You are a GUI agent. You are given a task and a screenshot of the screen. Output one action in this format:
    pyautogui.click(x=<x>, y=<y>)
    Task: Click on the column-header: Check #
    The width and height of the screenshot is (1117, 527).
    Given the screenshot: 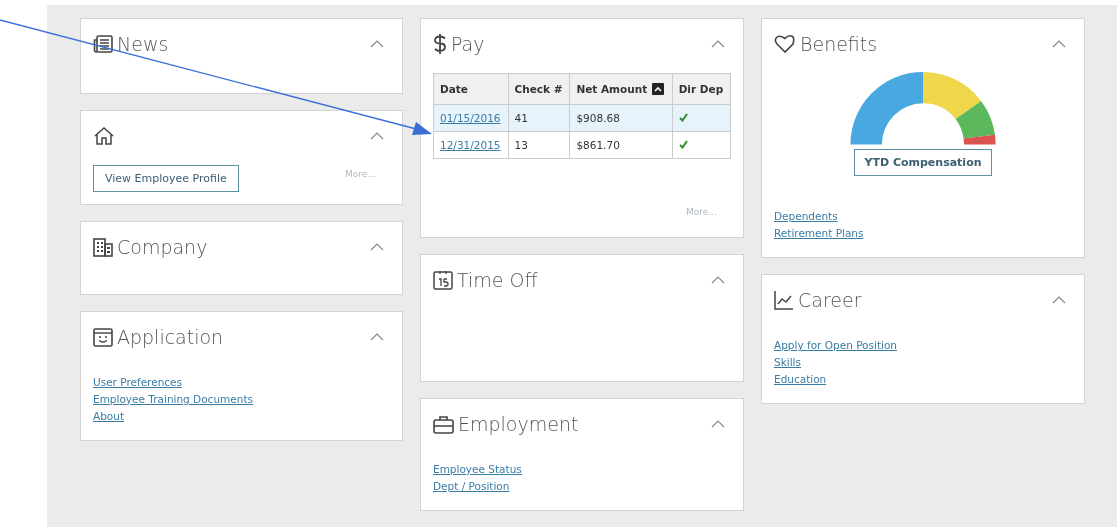 What is the action you would take?
    pyautogui.click(x=539, y=89)
    